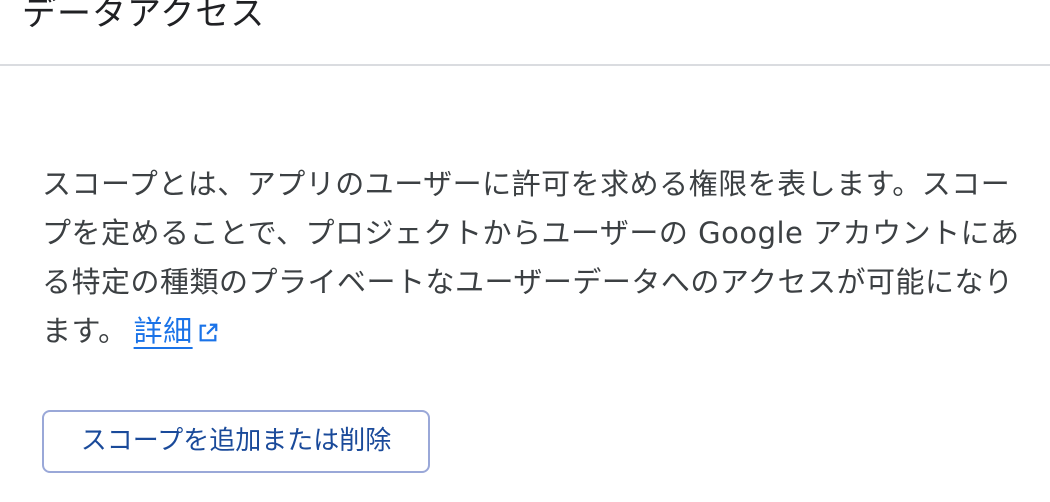 The width and height of the screenshot is (1050, 502). I want to click on learn-more-link: 詳細, so click(176, 331).